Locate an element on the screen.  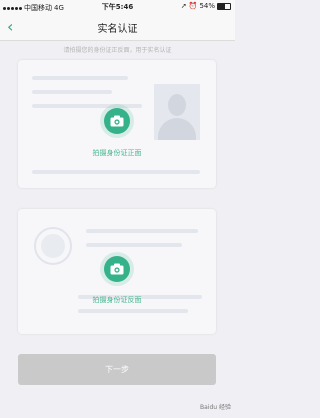
emblem-inner-shape is located at coordinates (53, 246).